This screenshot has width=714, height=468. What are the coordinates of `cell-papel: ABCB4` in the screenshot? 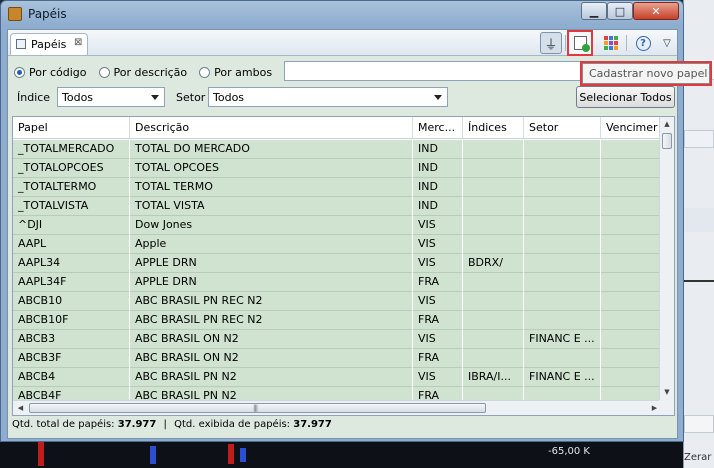 It's located at (71, 377).